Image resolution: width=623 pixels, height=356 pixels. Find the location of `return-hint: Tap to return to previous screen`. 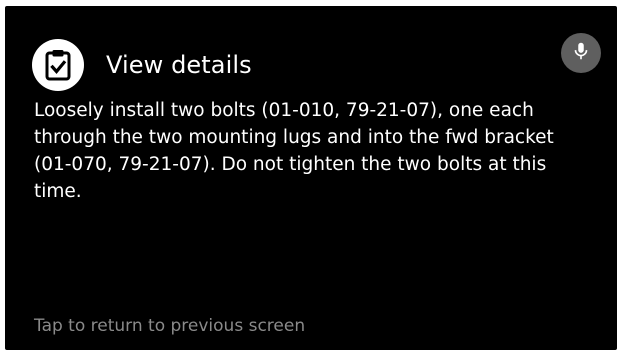

return-hint: Tap to return to previous screen is located at coordinates (169, 326).